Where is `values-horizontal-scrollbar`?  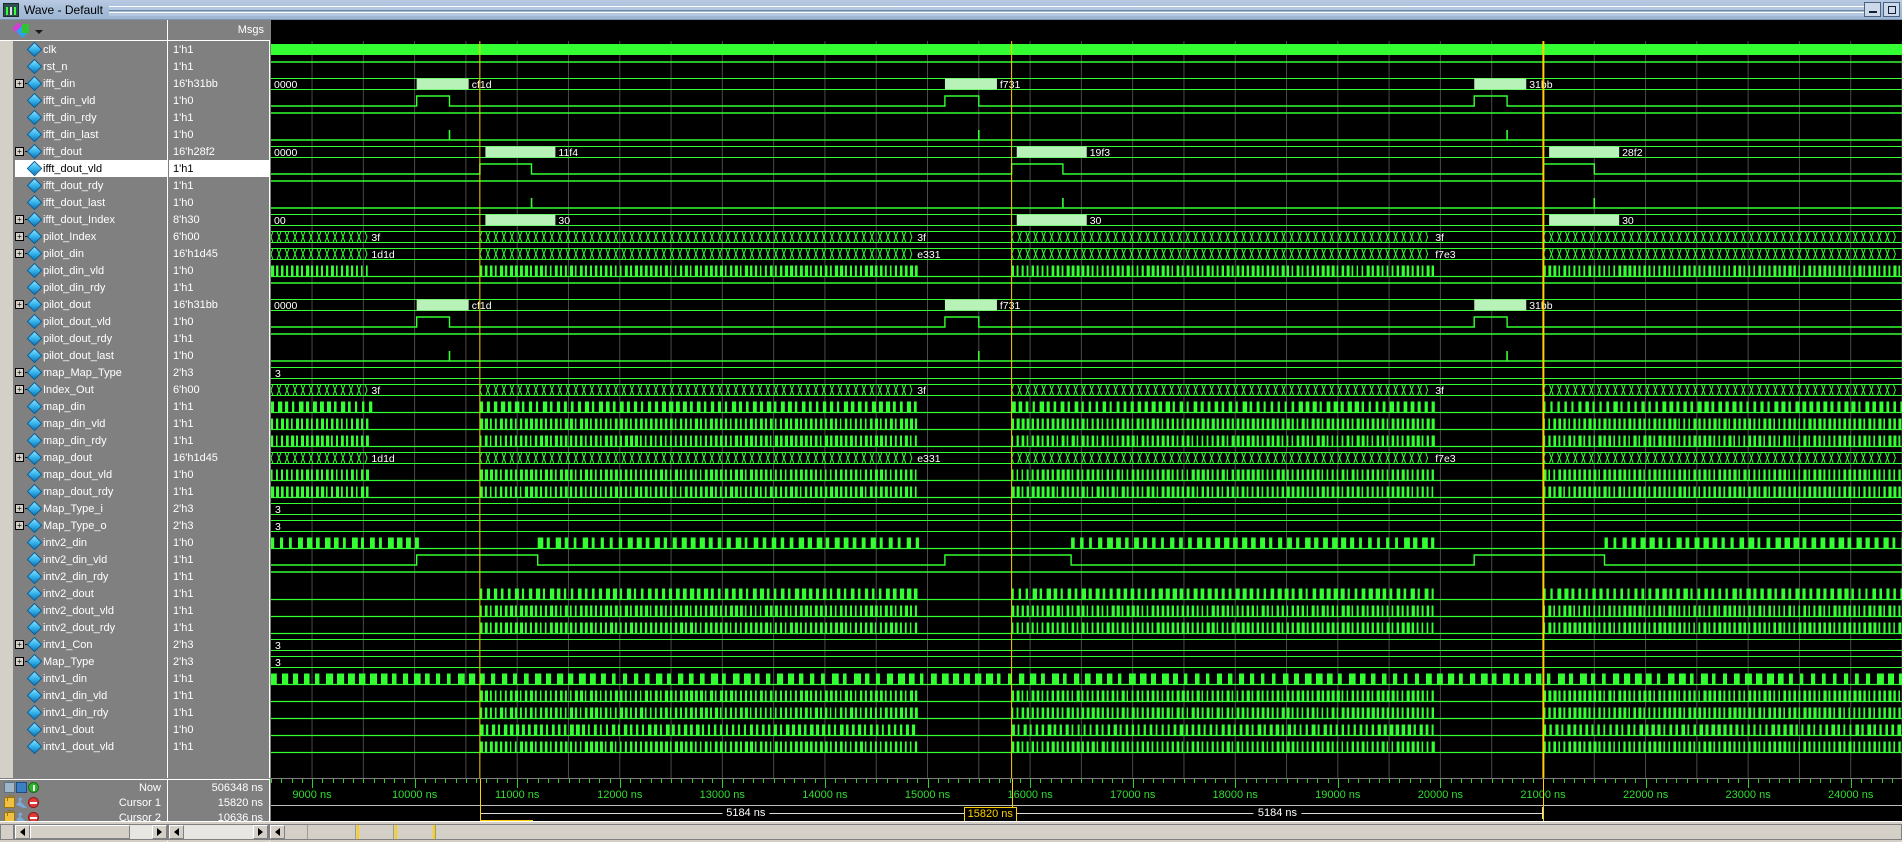 values-horizontal-scrollbar is located at coordinates (218, 832).